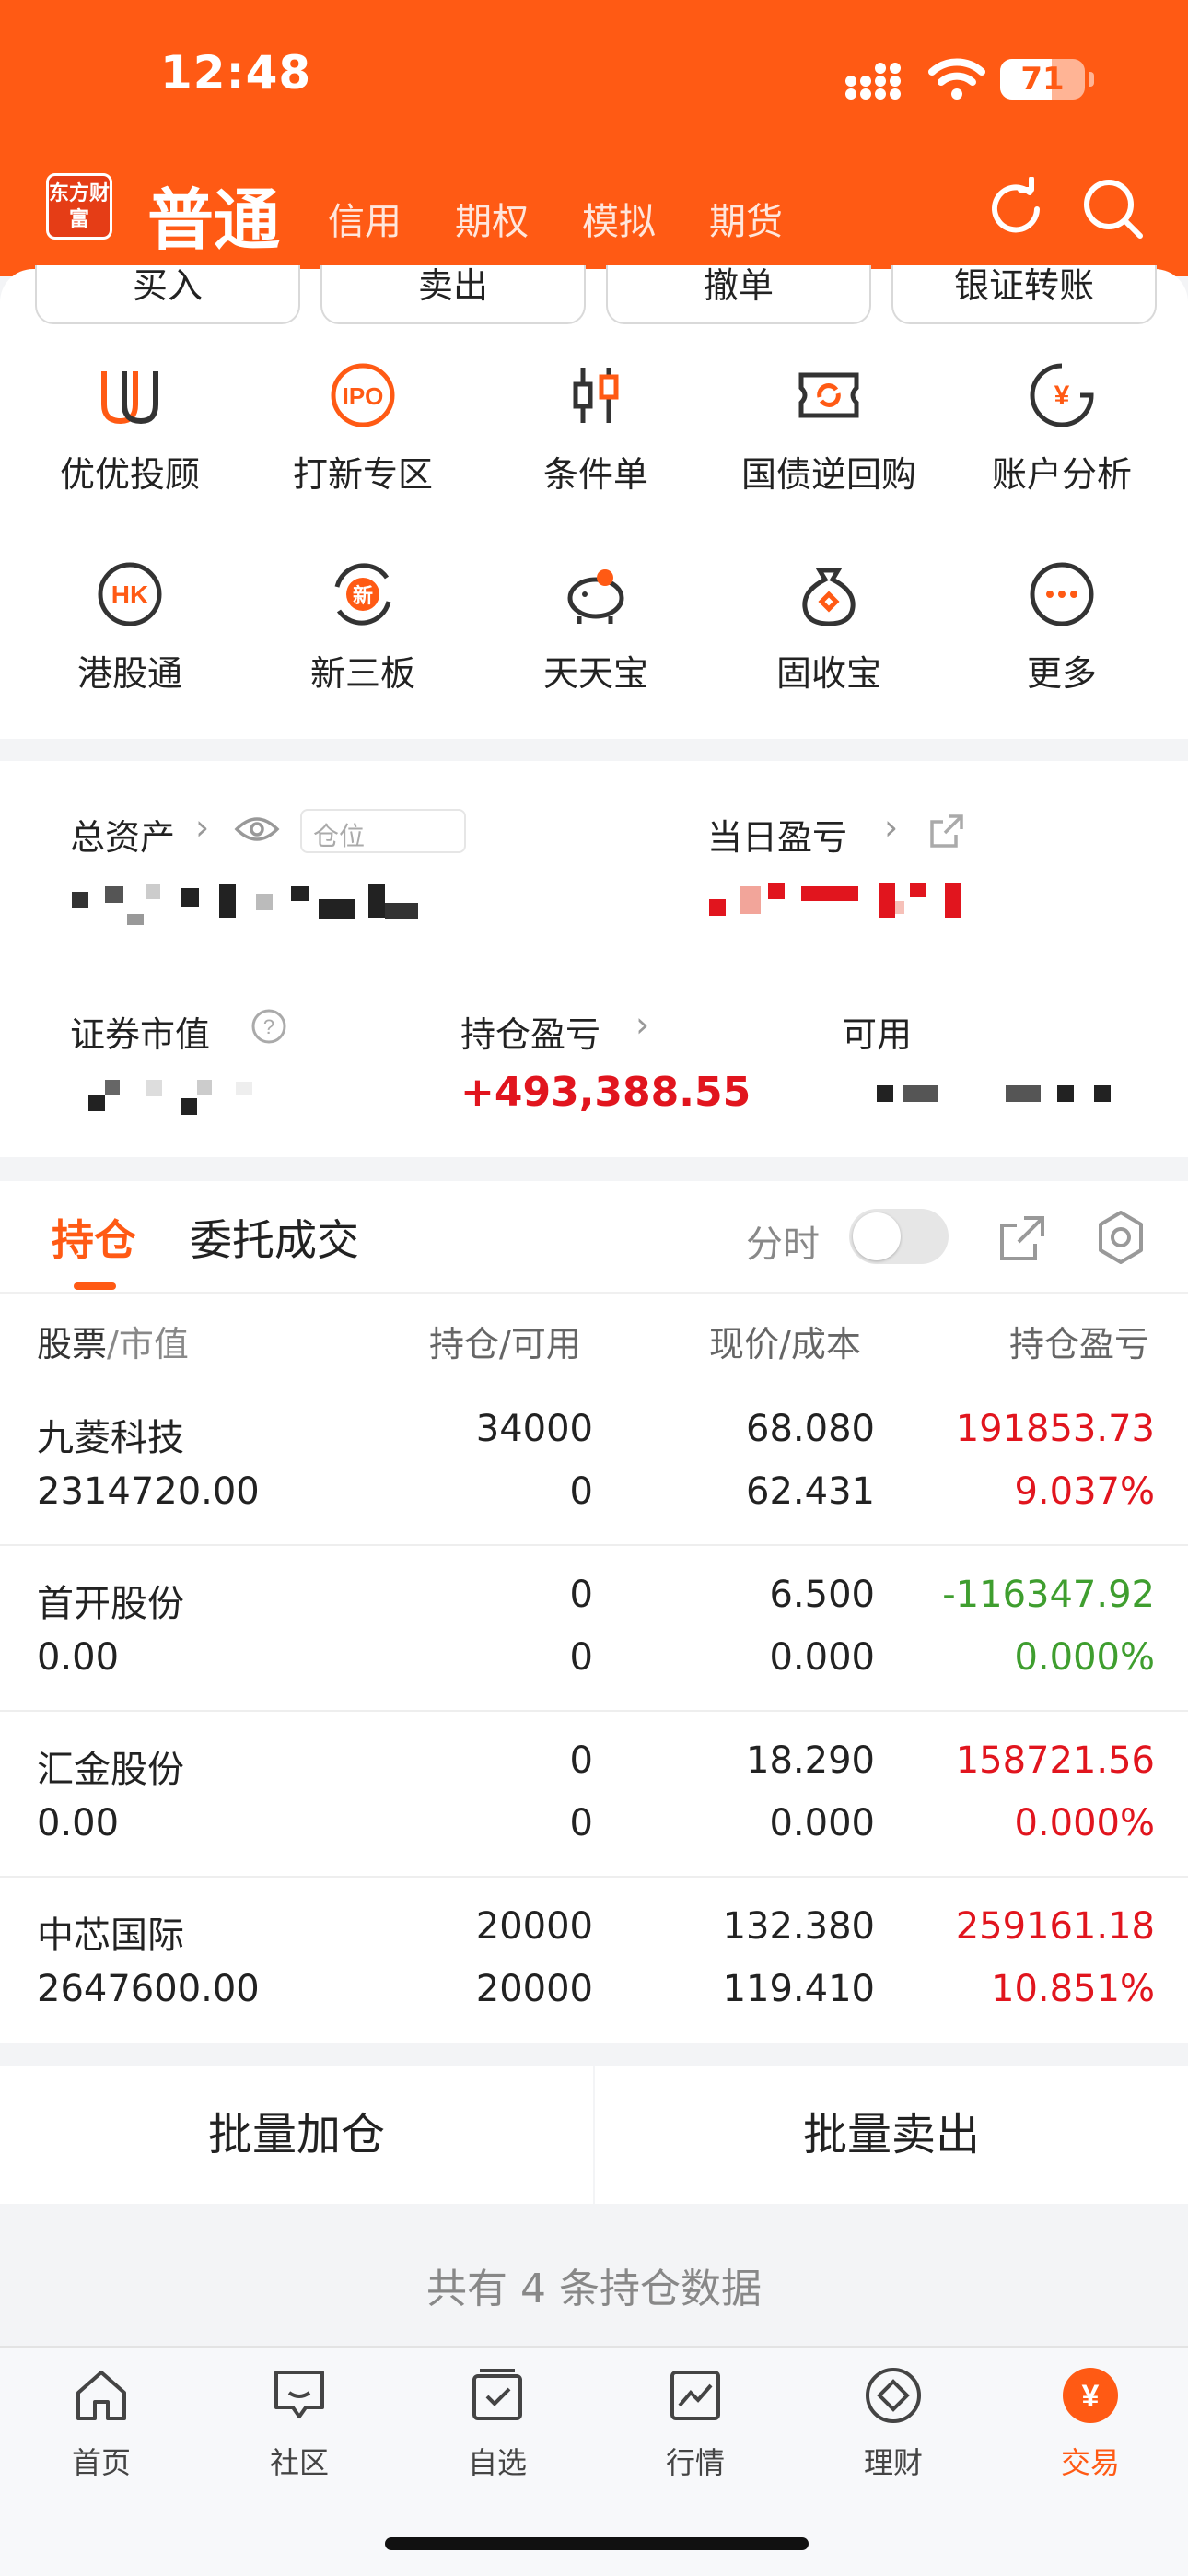 This screenshot has height=2576, width=1188. I want to click on total-assets-label: 总资产, so click(122, 834).